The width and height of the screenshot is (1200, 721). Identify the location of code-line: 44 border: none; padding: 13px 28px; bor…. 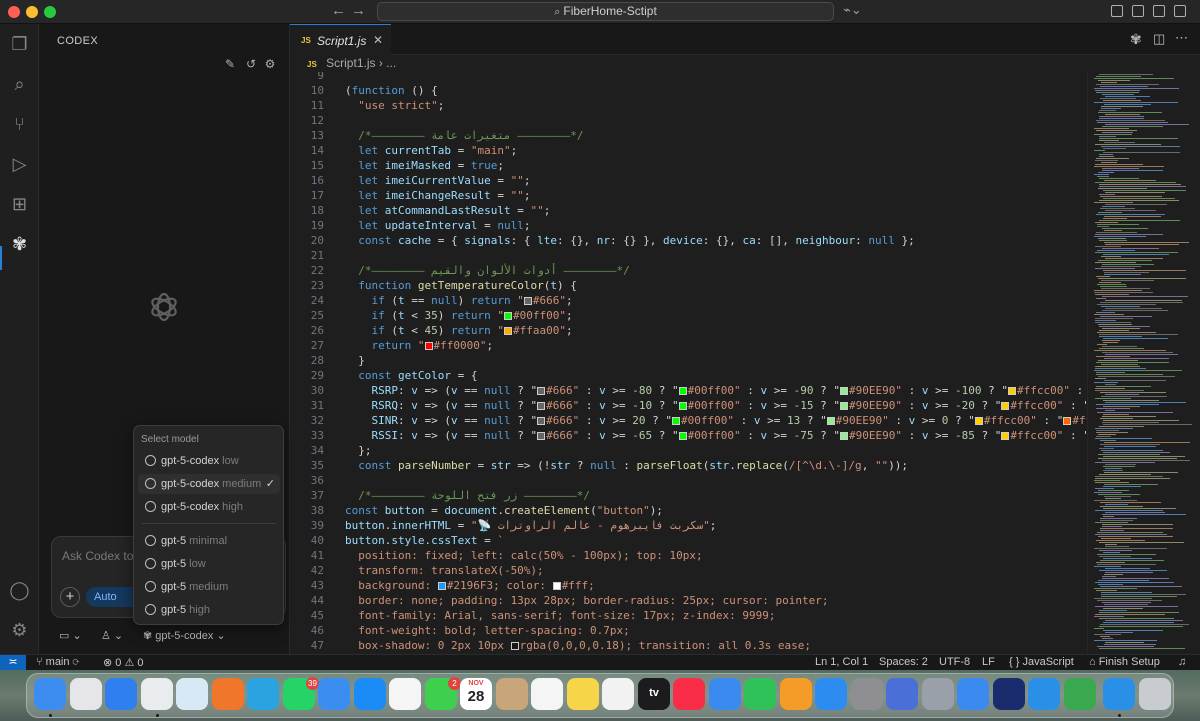
(688, 600).